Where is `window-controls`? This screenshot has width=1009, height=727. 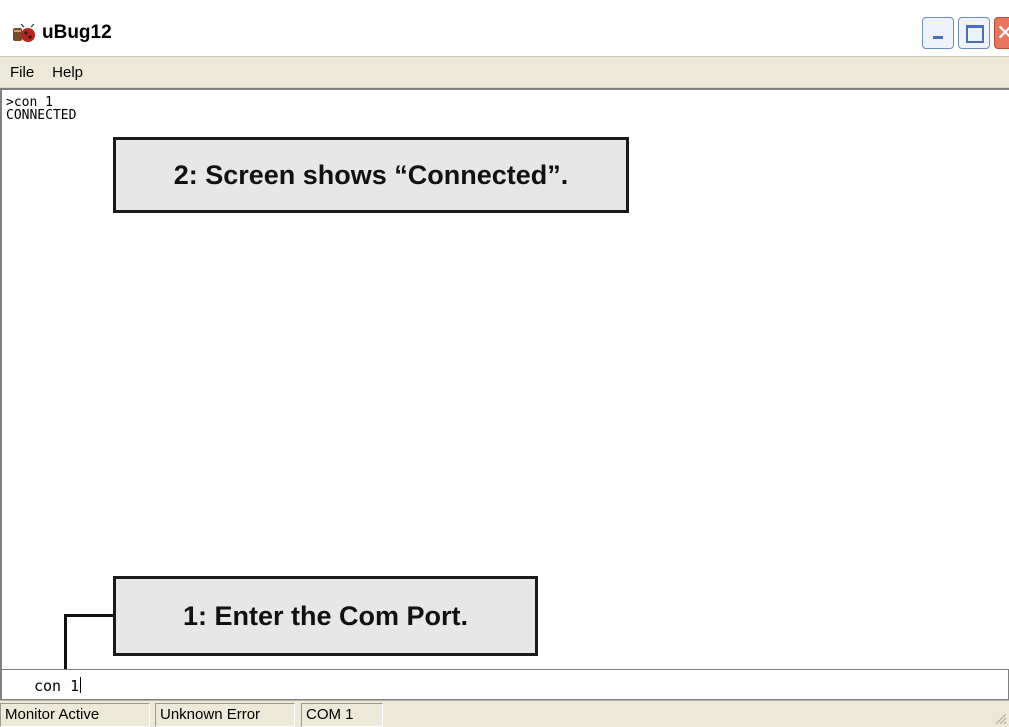
window-controls is located at coordinates (965, 34).